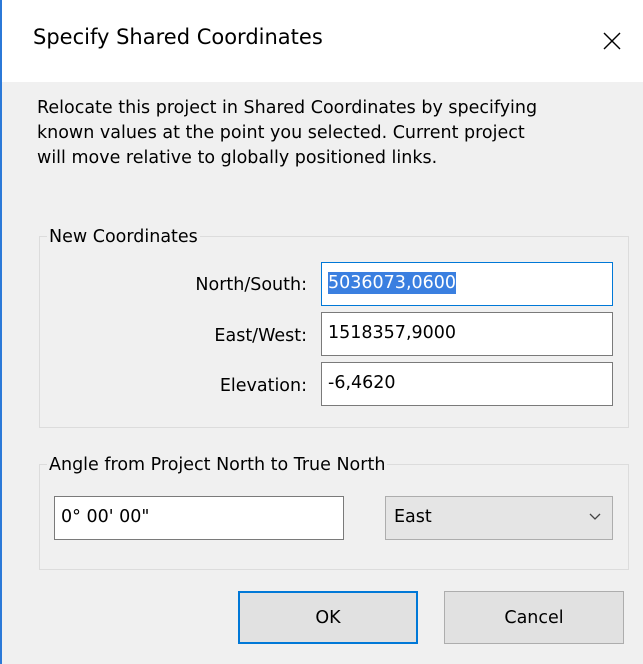  What do you see at coordinates (467, 334) in the screenshot?
I see `east-west-input: 1518357,9000` at bounding box center [467, 334].